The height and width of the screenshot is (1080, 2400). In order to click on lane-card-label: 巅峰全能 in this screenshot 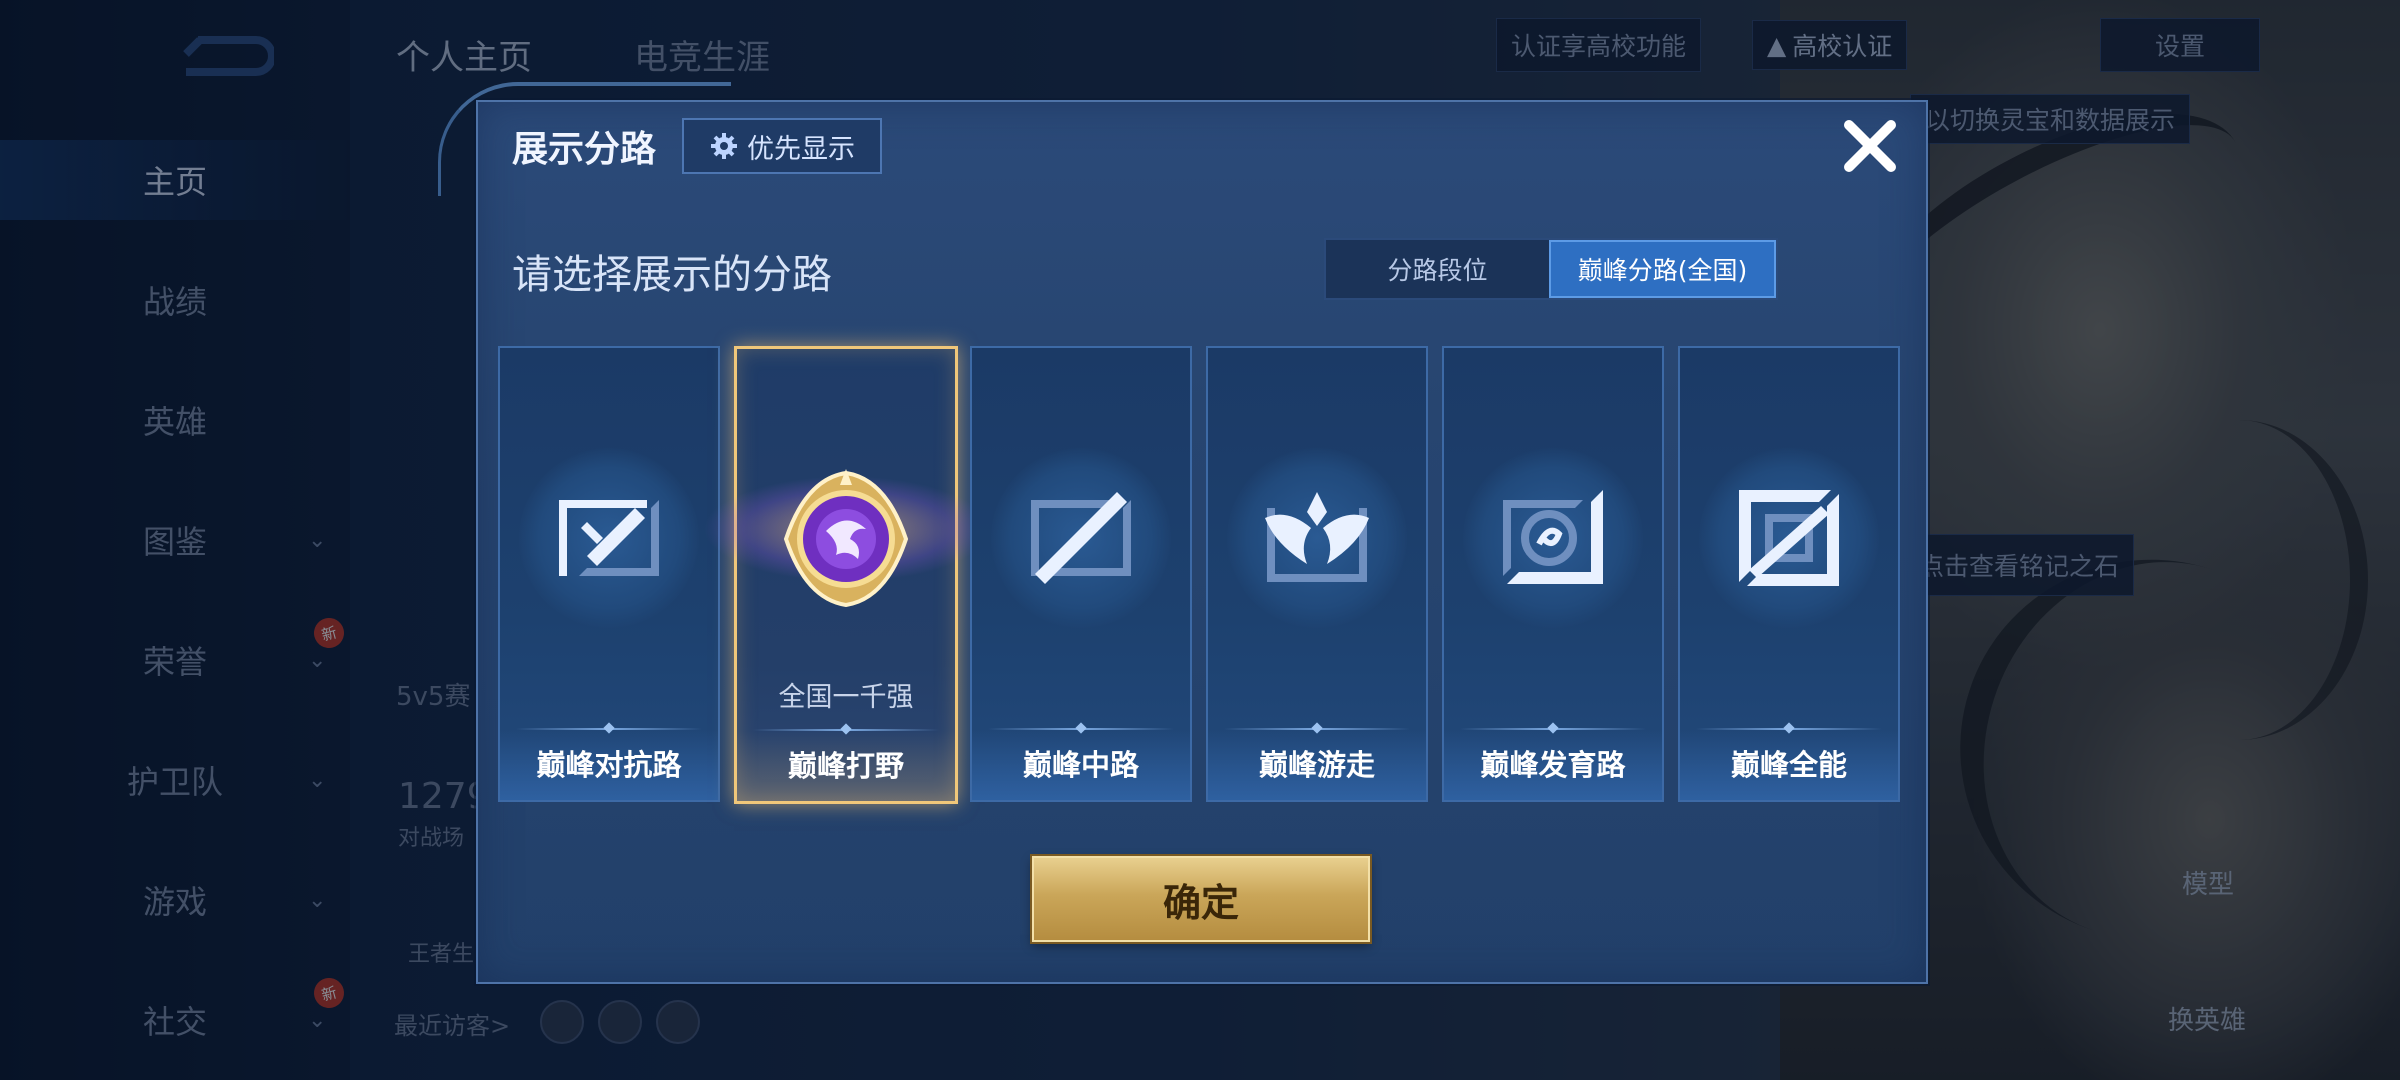, I will do `click(1788, 765)`.